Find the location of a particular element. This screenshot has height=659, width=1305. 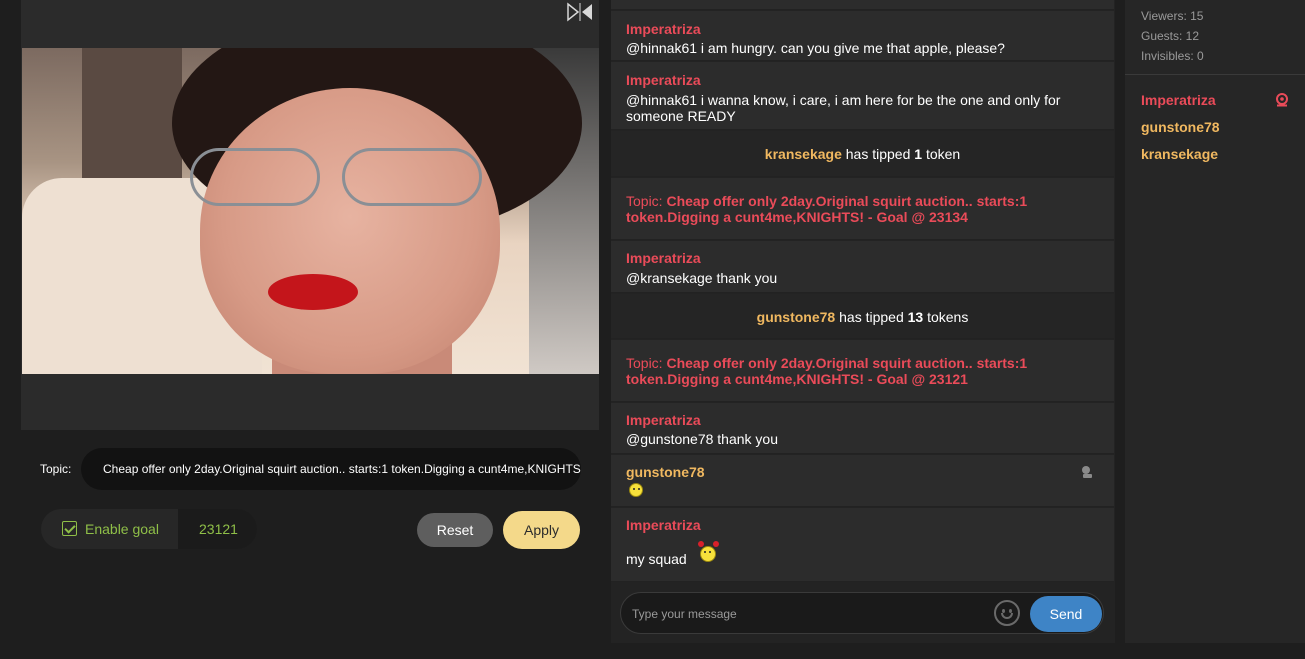

topic-label: Topic: is located at coordinates (56, 469).